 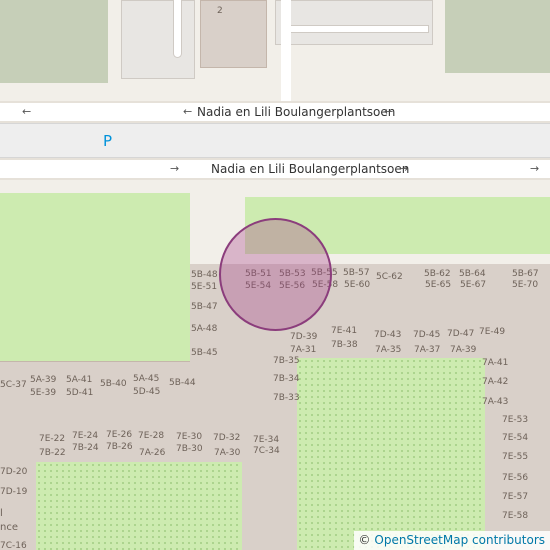 I want to click on map-attribution: © OpenStreetMap contributors, so click(x=451, y=540).